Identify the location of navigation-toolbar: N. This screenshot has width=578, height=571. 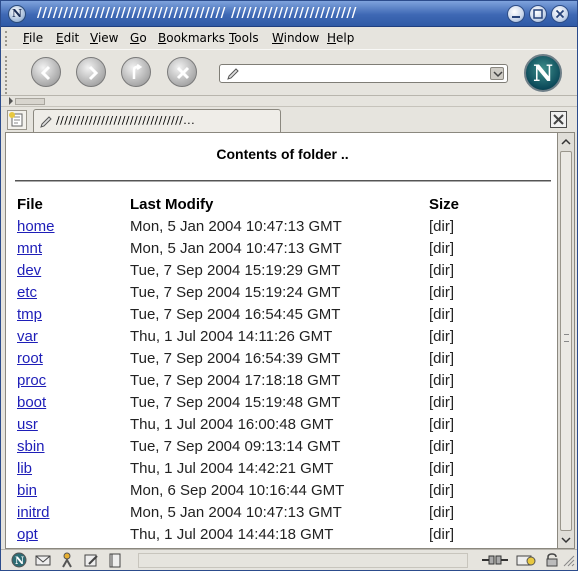
(289, 72).